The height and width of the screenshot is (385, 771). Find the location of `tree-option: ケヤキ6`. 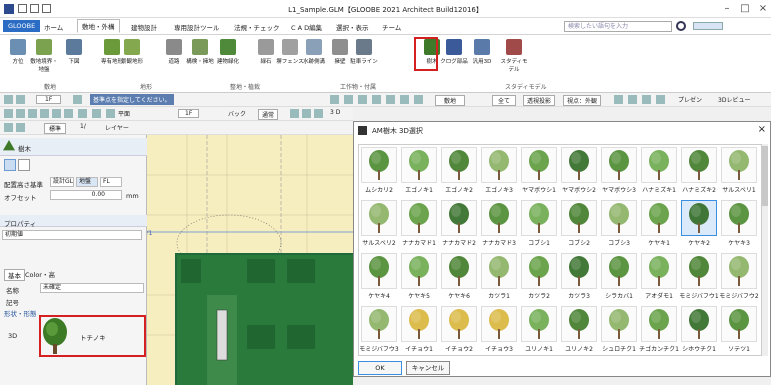

tree-option: ケヤキ6 is located at coordinates (459, 277).